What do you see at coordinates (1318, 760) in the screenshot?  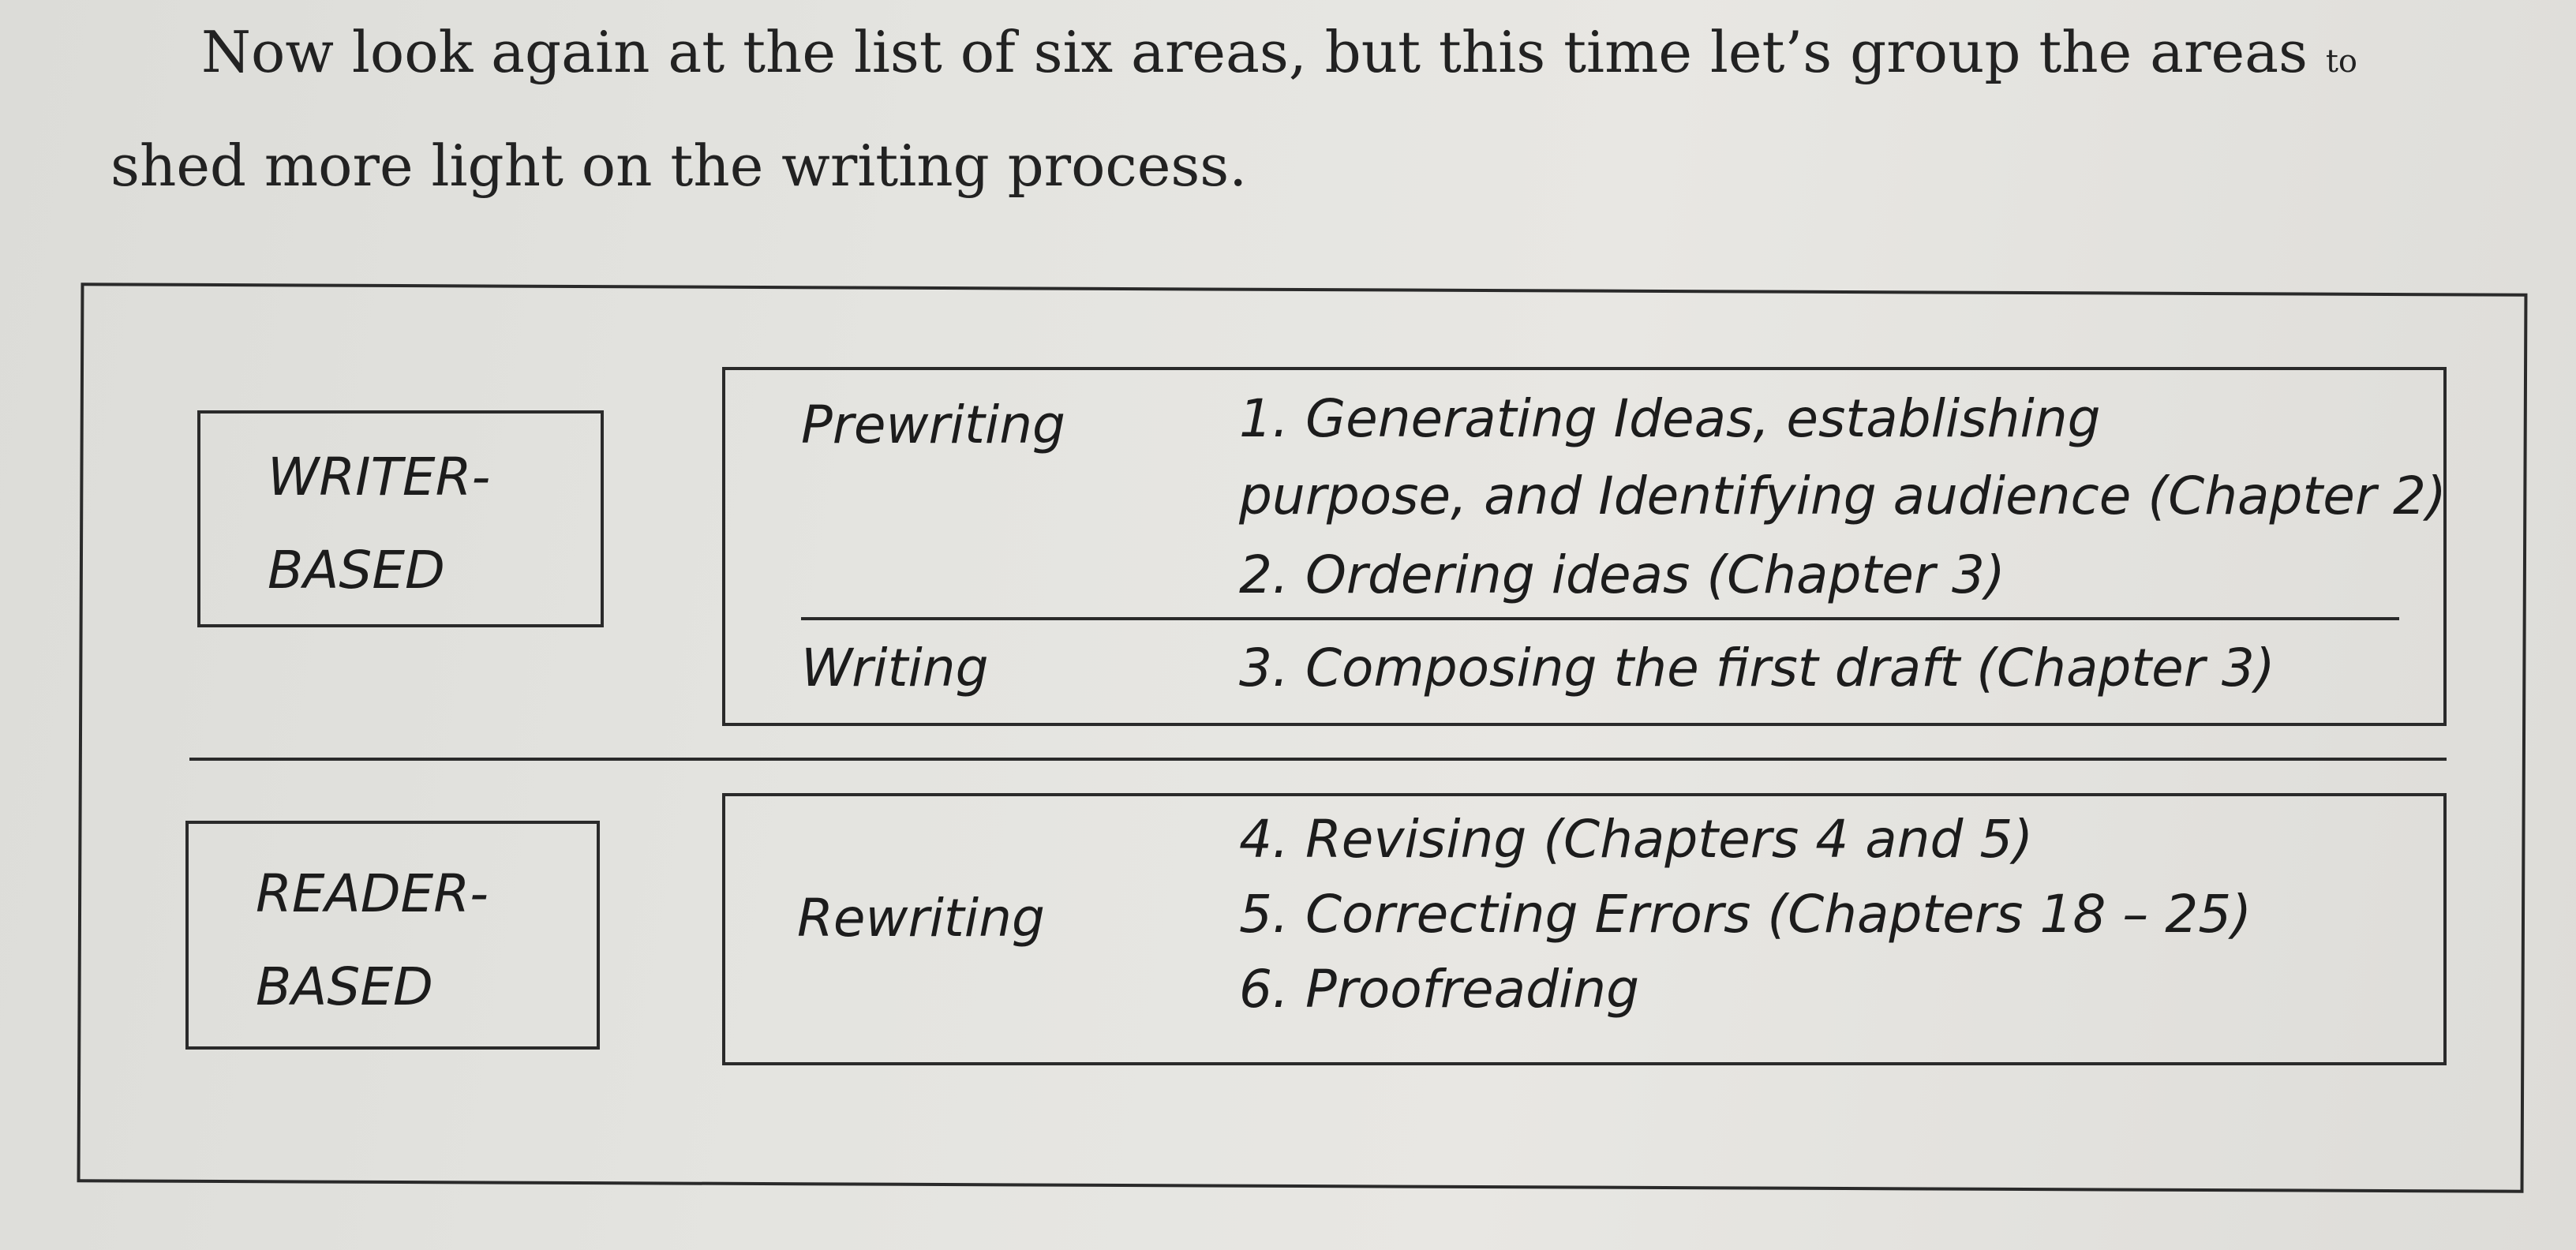 I see `writer-reader-divider` at bounding box center [1318, 760].